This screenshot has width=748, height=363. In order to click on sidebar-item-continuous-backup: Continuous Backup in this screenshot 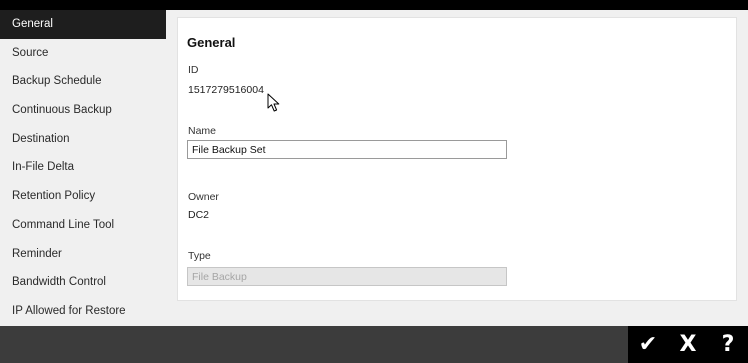, I will do `click(83, 110)`.